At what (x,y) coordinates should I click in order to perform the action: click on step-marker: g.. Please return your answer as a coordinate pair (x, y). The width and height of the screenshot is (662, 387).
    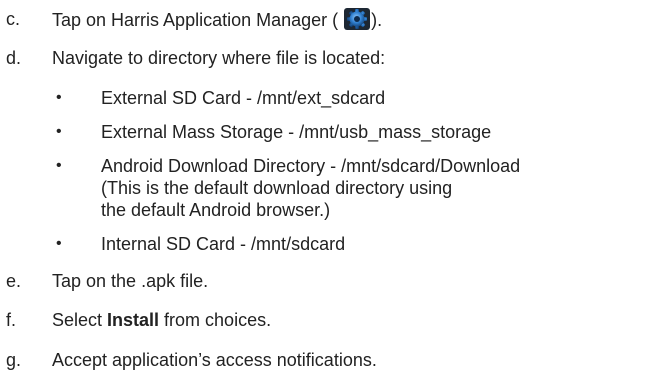
    Looking at the image, I should click on (14, 360).